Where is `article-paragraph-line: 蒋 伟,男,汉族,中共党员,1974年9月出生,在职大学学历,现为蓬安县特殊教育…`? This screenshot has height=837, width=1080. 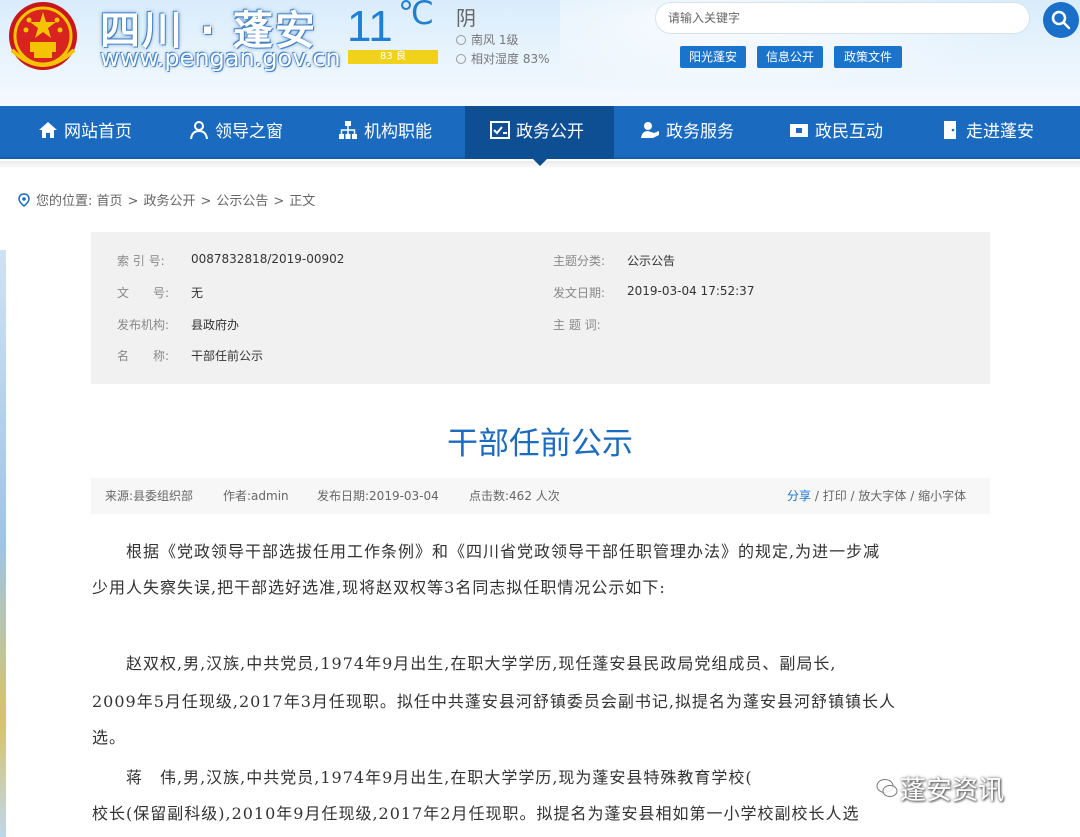 article-paragraph-line: 蒋 伟,男,汉族,中共党员,1974年9月出生,在职大学学历,现为蓬安县特殊教育… is located at coordinates (422, 777).